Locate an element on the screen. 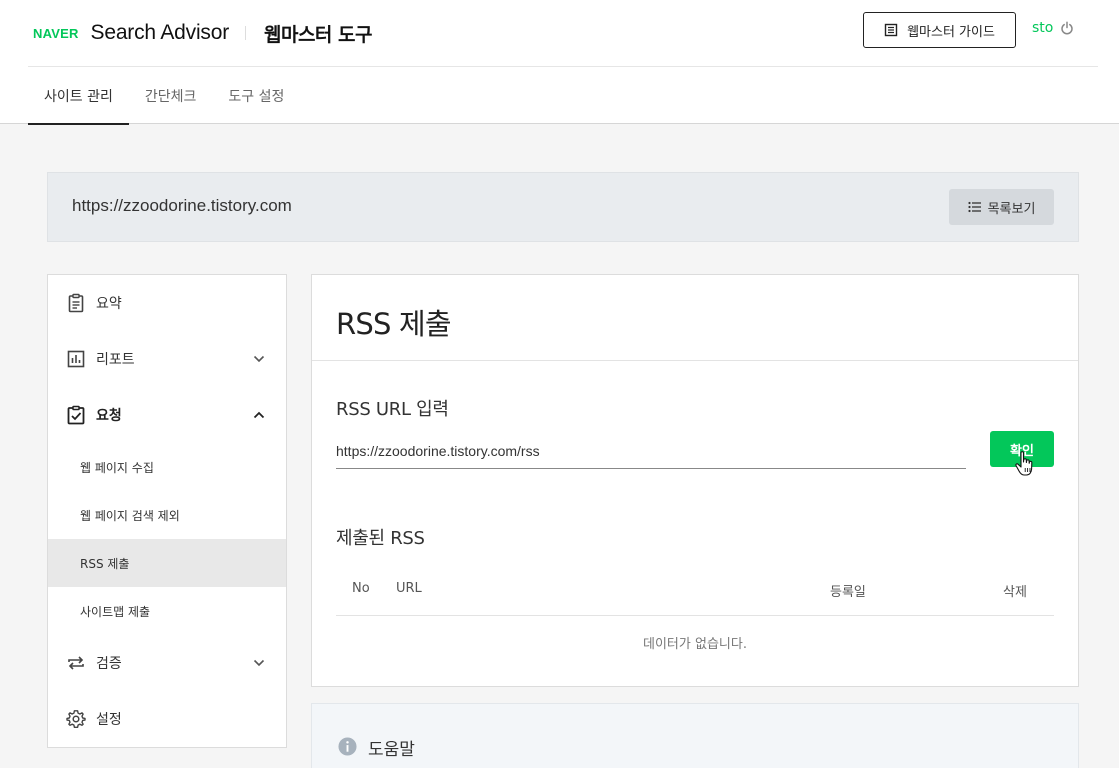 The image size is (1119, 768). list-view-button: 목록보기 is located at coordinates (1001, 207).